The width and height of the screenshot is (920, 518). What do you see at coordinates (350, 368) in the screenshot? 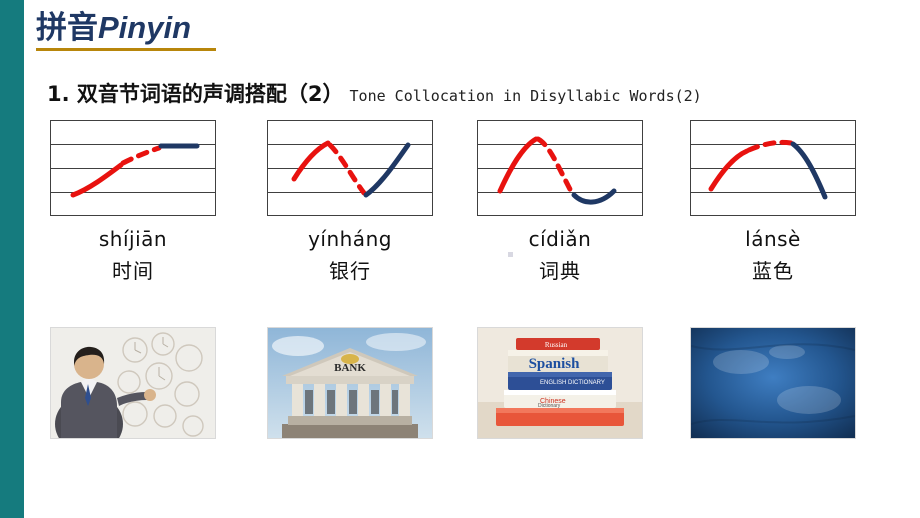
I see `svg-text: BANK` at bounding box center [350, 368].